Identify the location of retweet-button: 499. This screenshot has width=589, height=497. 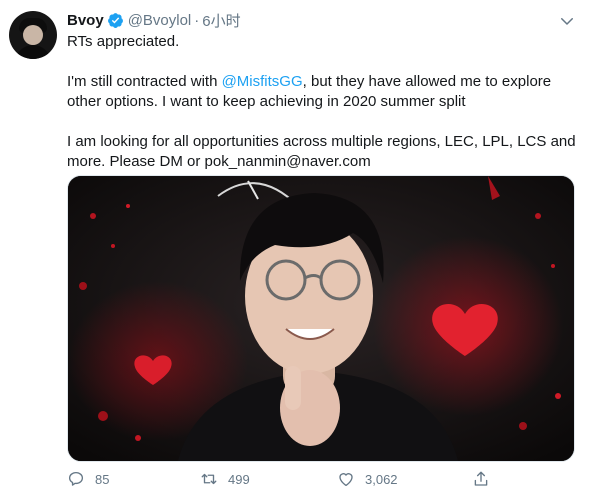
(225, 479).